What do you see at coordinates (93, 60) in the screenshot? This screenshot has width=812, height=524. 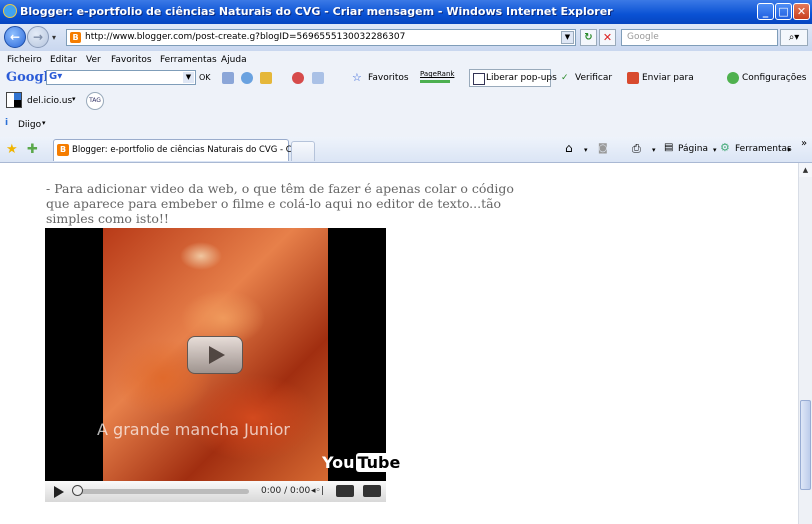 I see `menu-ver: Ver` at bounding box center [93, 60].